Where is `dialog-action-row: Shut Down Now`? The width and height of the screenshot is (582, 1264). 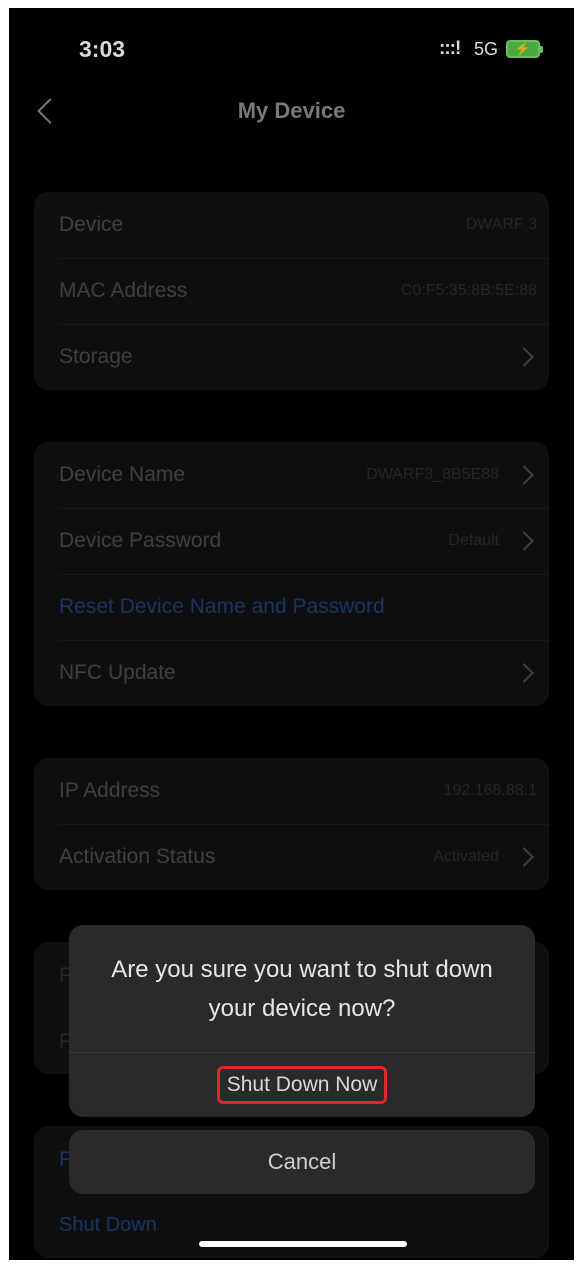 dialog-action-row: Shut Down Now is located at coordinates (302, 1085).